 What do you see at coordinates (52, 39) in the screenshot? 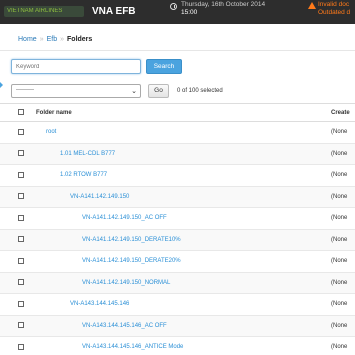
I see `breadcrumb-efb: Efb` at bounding box center [52, 39].